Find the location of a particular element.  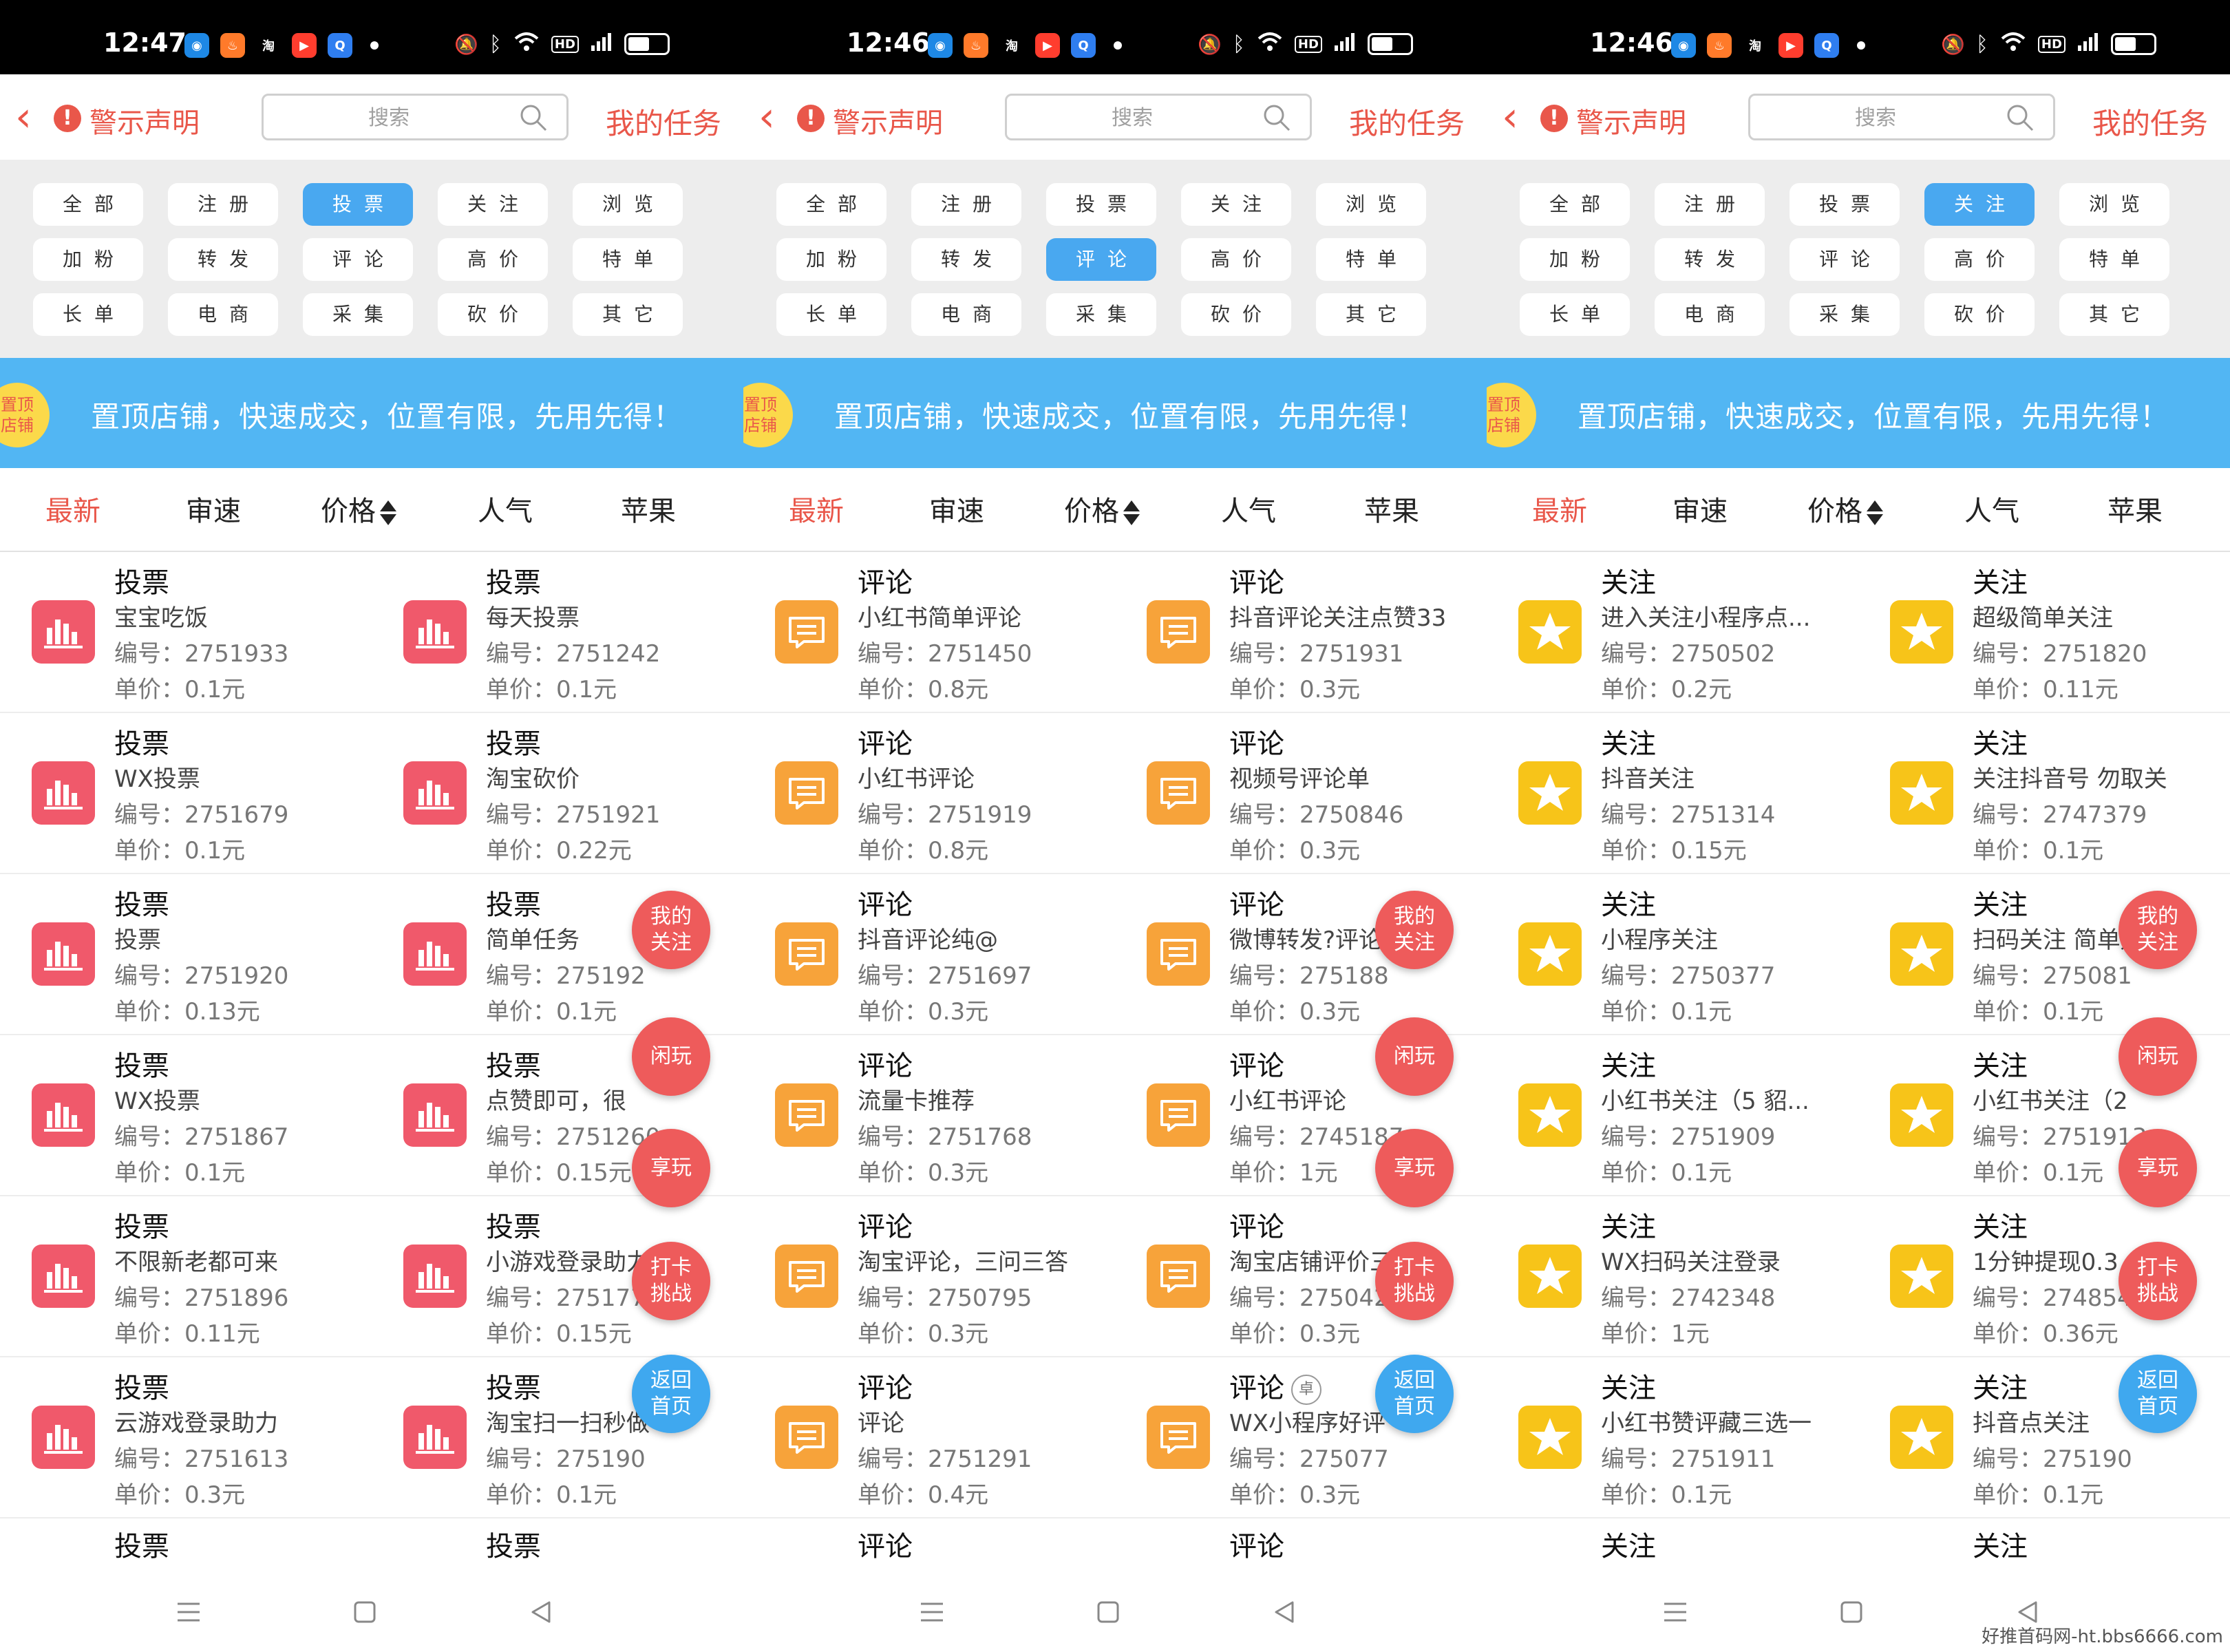

task-card: 评论 流量卡推荐 编号：2751768 单价：0.3元 is located at coordinates (929, 1117).